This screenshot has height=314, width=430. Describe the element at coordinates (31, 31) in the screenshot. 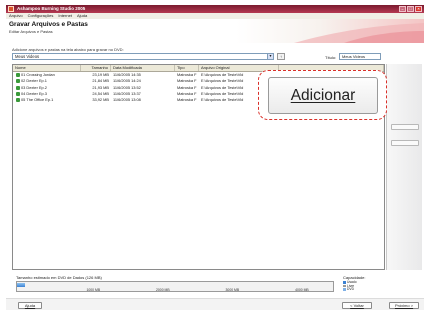

I see `page-subtitle: Editar Arquivos e Pastas` at that location.